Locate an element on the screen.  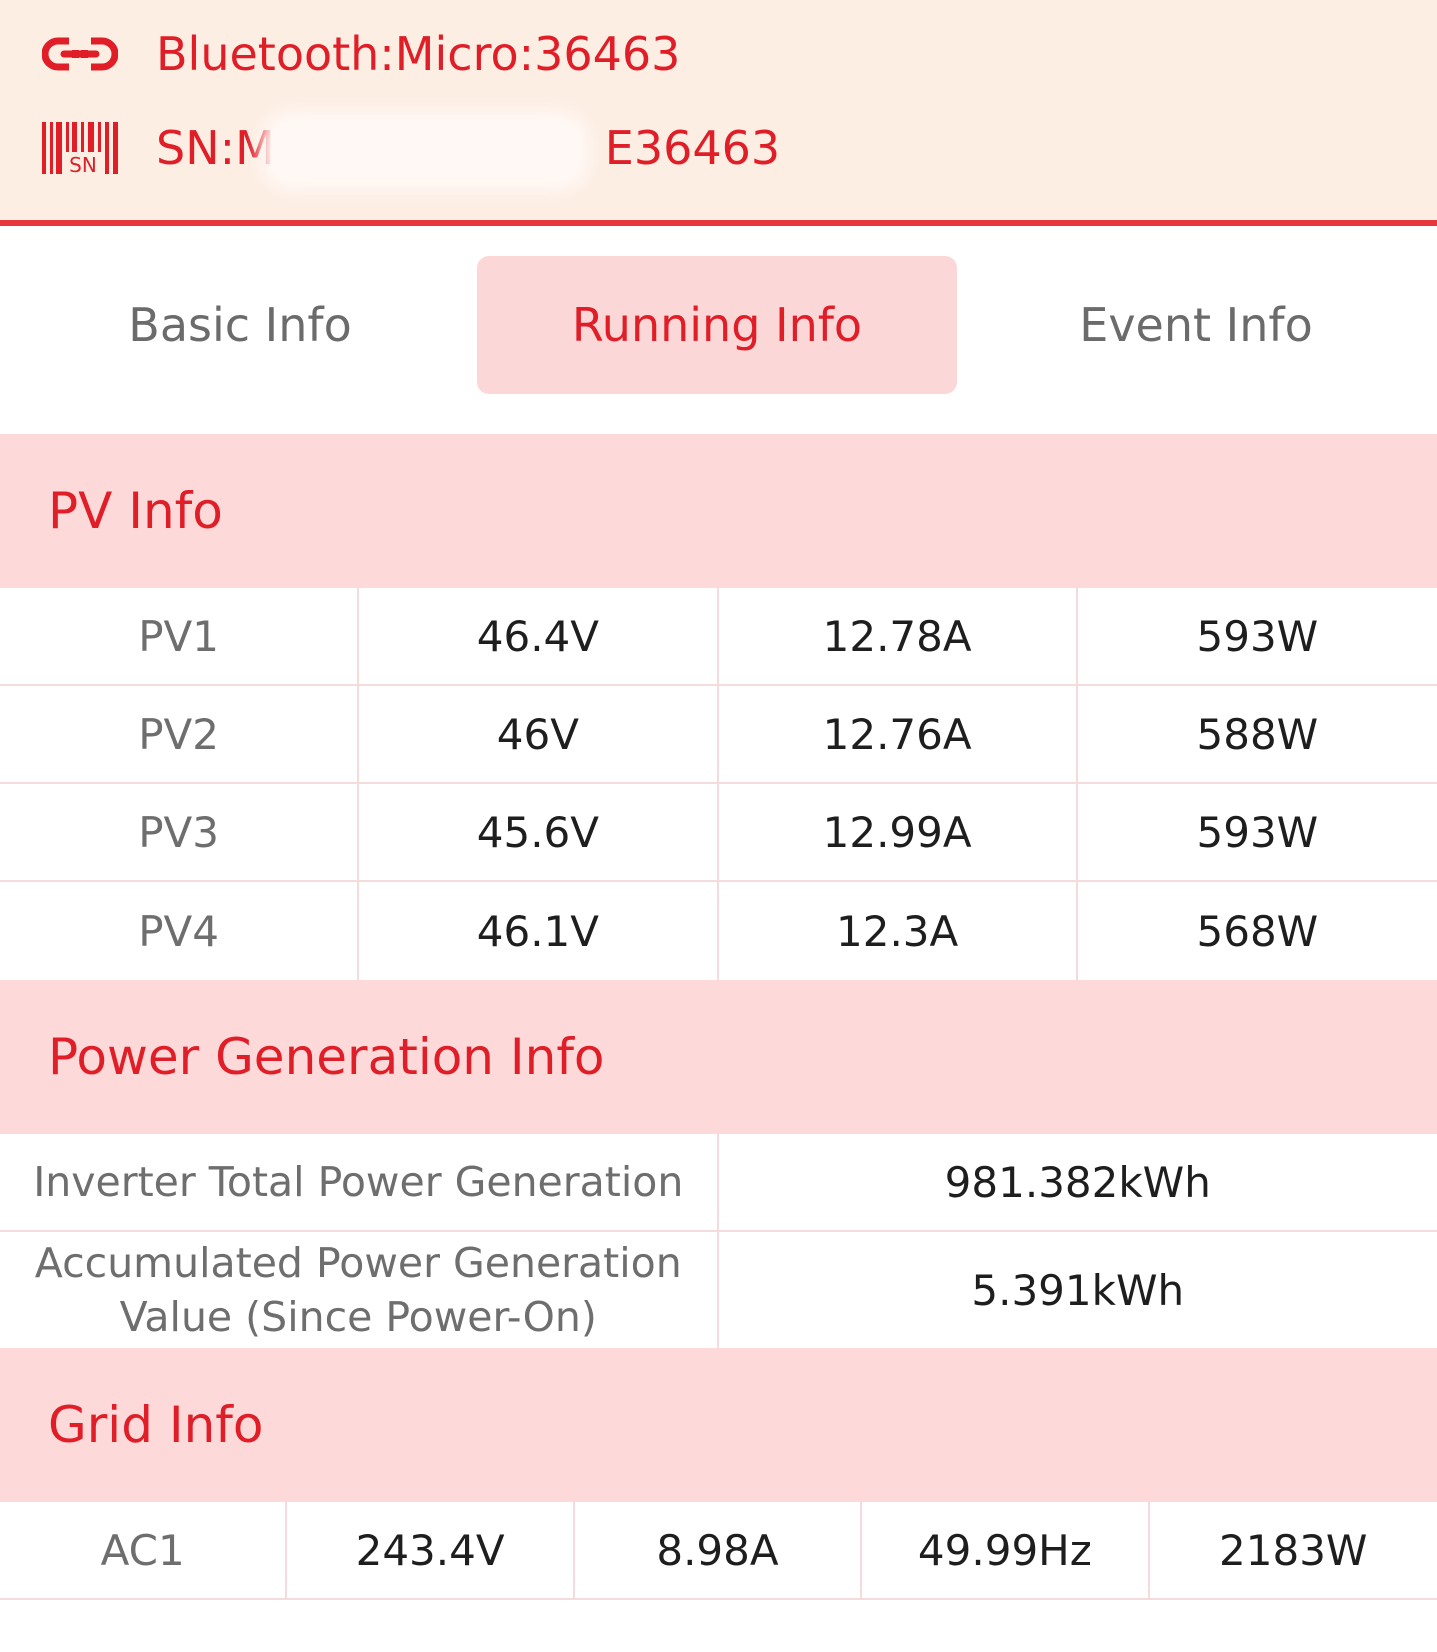
tab-running-info: Running Info is located at coordinates (717, 325).